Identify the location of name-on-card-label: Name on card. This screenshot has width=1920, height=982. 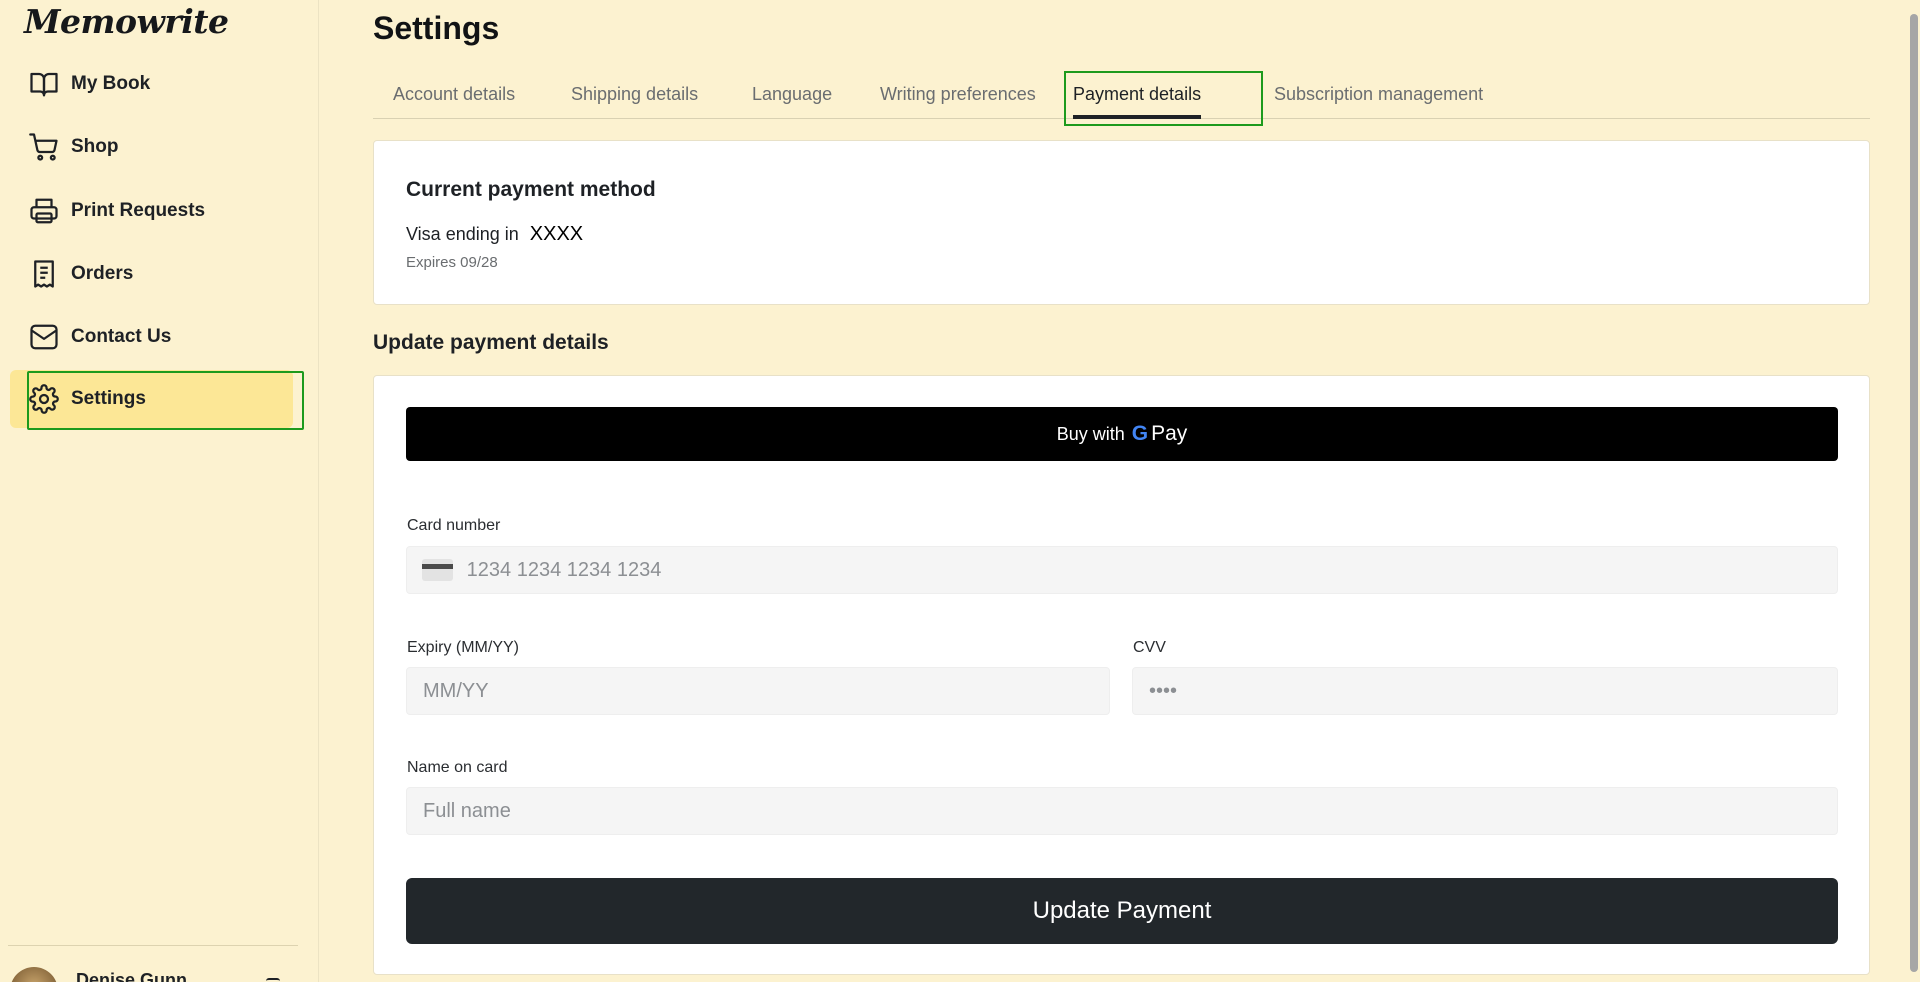
(457, 767).